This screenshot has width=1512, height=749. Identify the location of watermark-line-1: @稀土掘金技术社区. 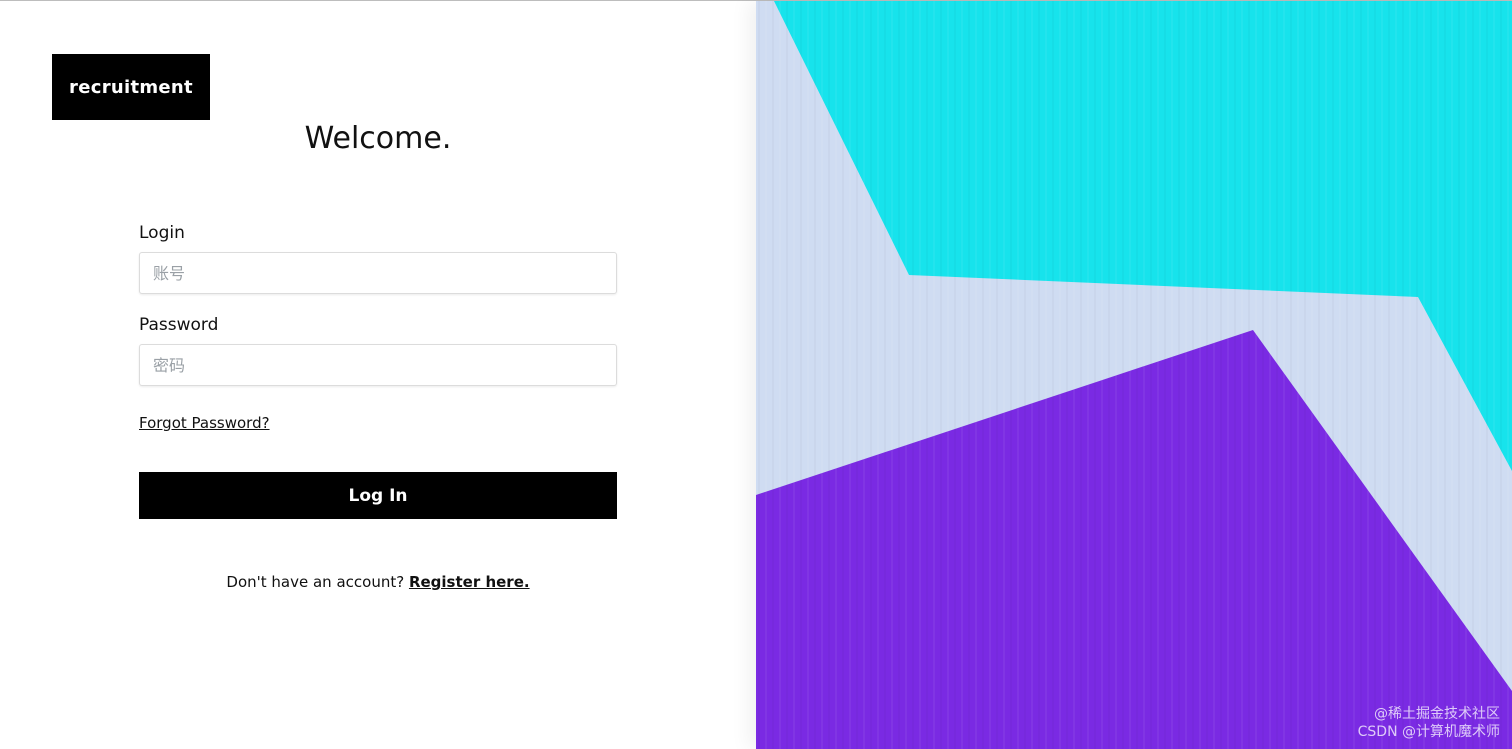
(1437, 714).